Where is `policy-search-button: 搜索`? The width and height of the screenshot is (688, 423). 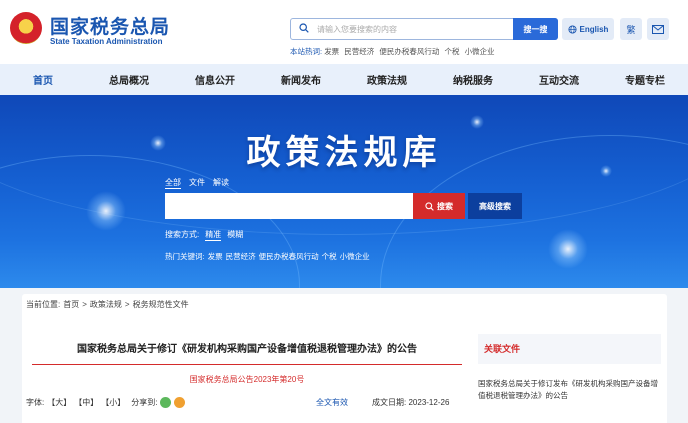 policy-search-button: 搜索 is located at coordinates (439, 206).